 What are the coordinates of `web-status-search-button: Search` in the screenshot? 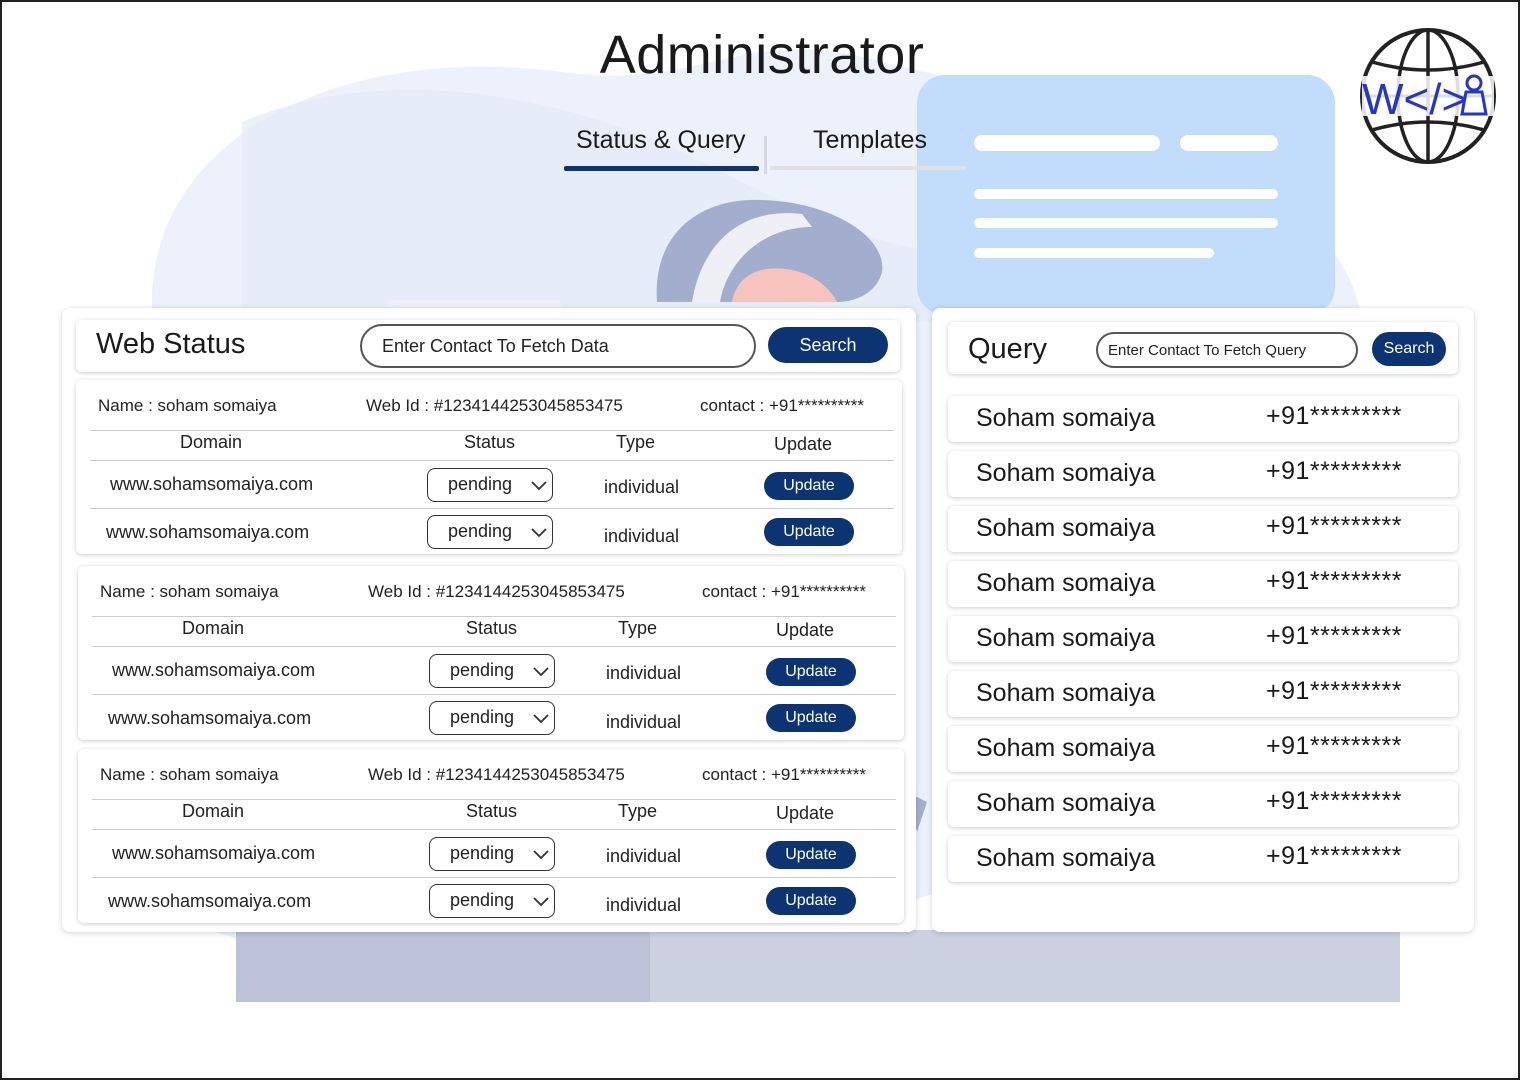 It's located at (828, 345).